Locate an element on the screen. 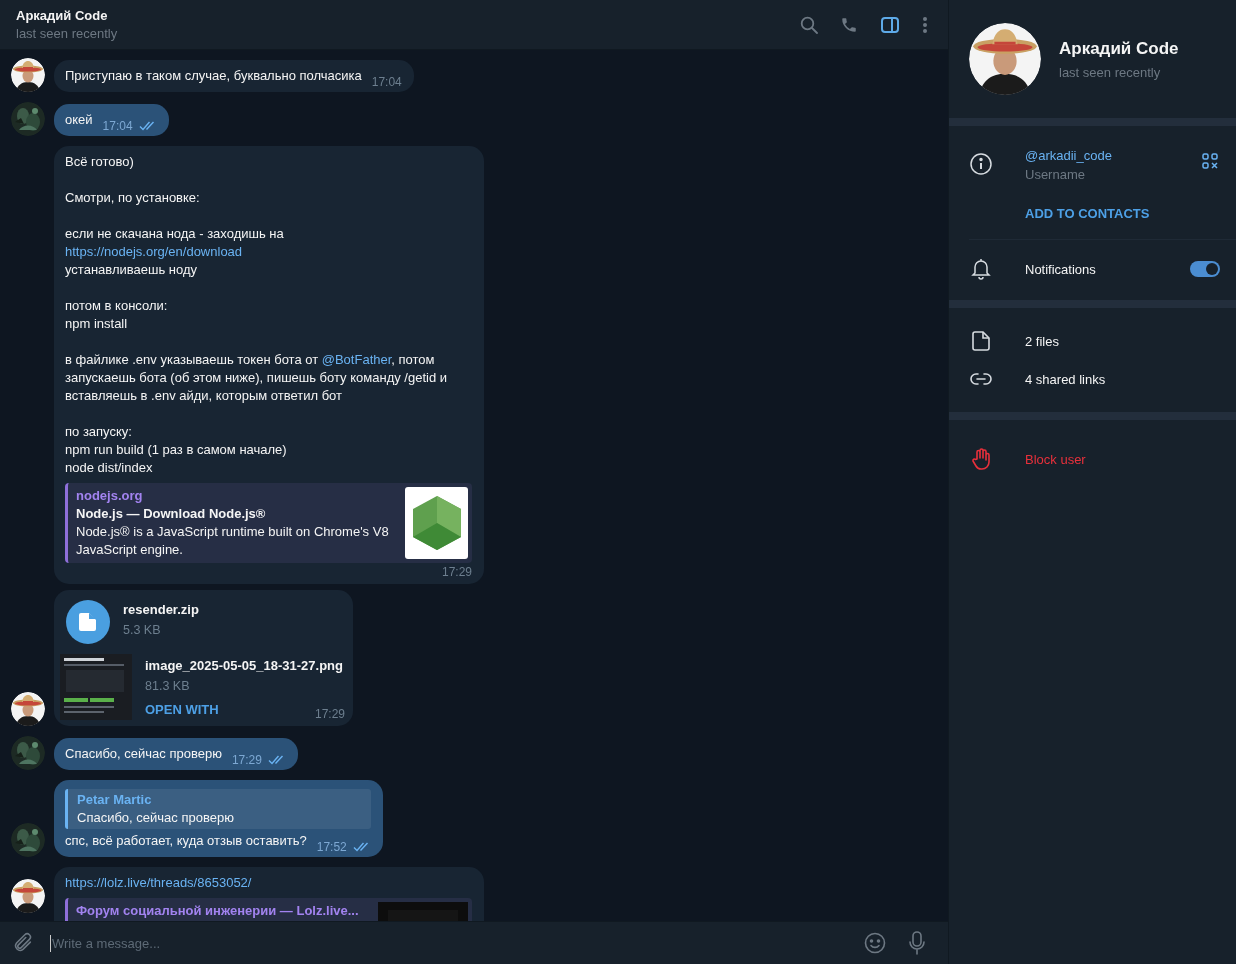 The width and height of the screenshot is (1236, 964). shared-media-item: 4 shared links is located at coordinates (1065, 379).